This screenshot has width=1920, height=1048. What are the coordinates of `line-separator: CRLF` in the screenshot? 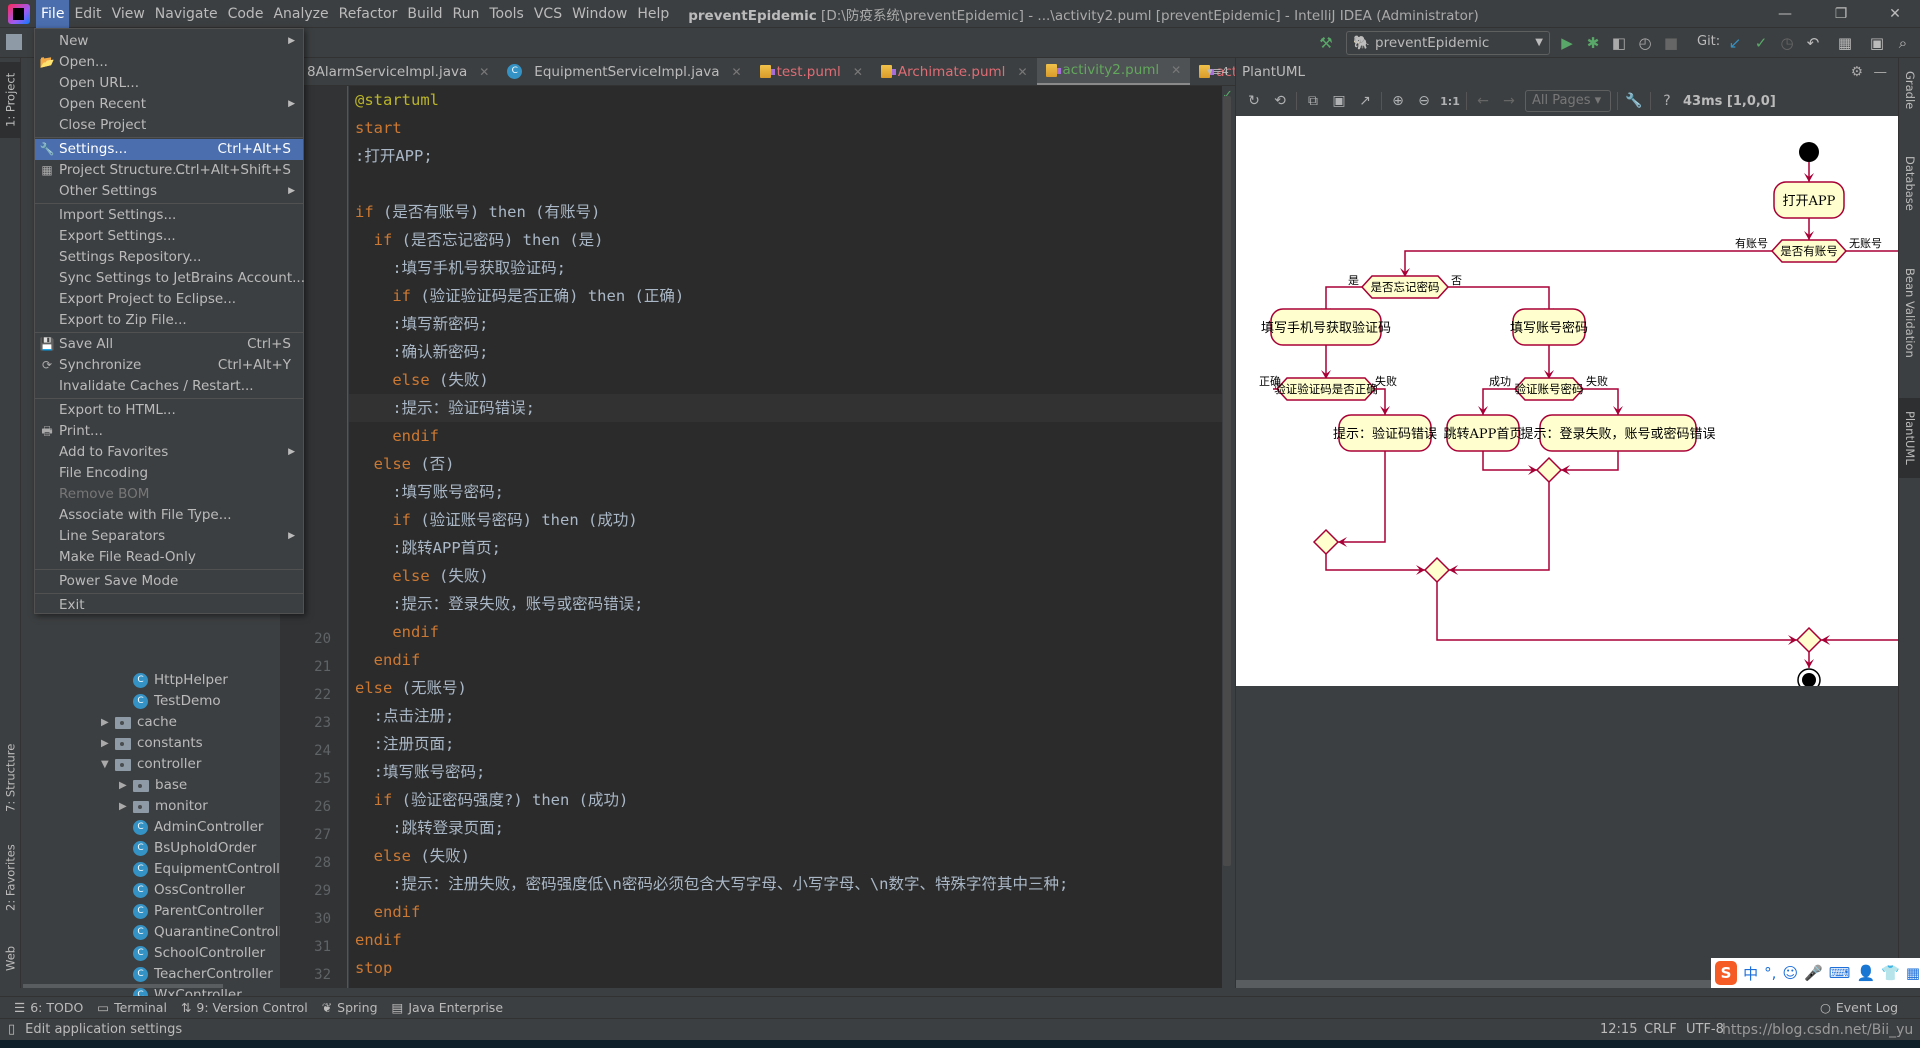 It's located at (1660, 1029).